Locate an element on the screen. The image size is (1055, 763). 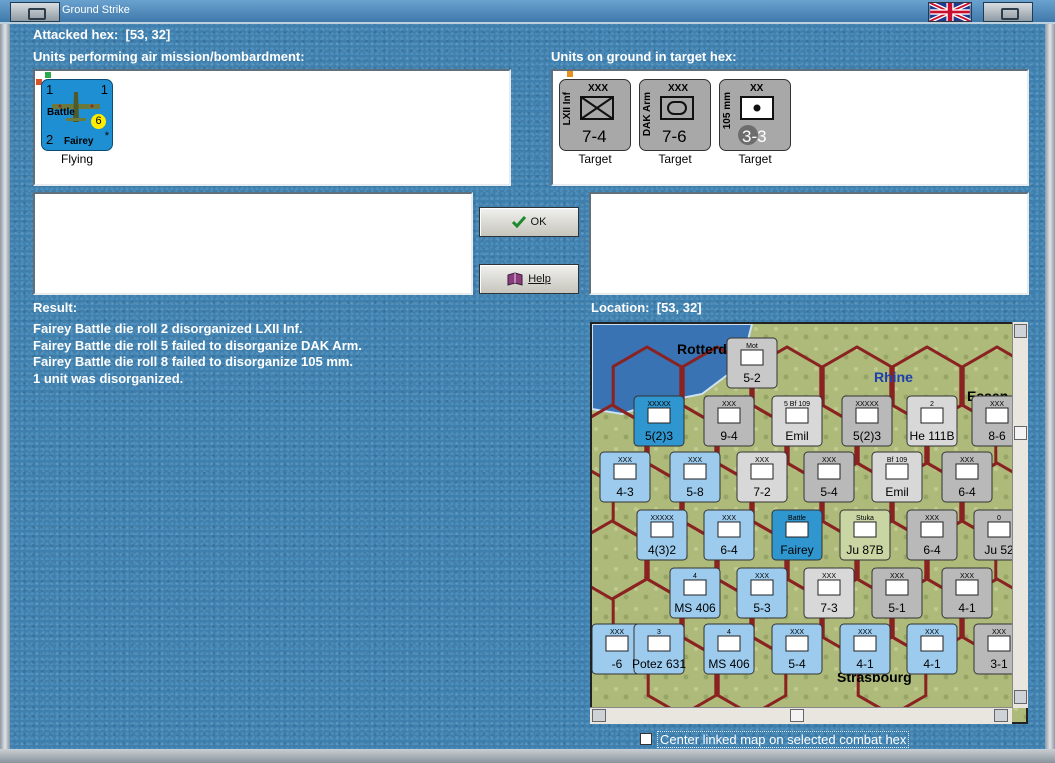
map-counter-text: -6 is located at coordinates (617, 664).